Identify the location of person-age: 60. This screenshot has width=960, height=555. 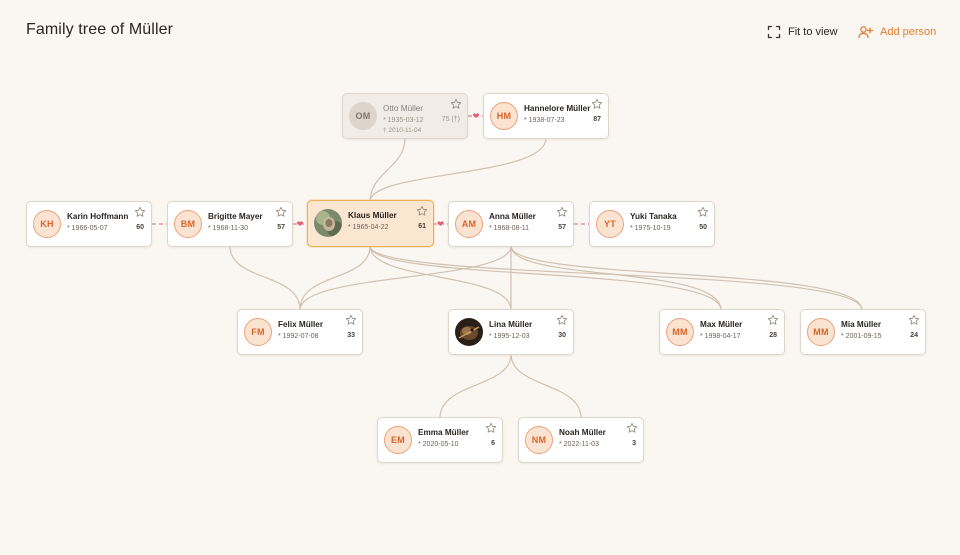
(140, 227).